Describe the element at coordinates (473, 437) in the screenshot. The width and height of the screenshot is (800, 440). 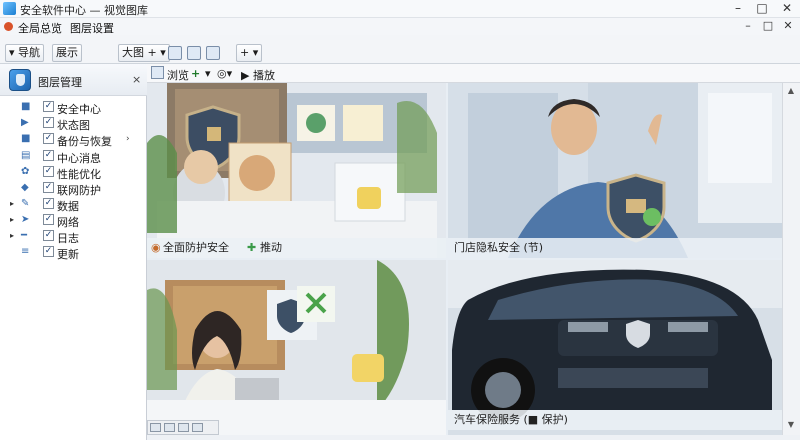
I see `status-edge` at that location.